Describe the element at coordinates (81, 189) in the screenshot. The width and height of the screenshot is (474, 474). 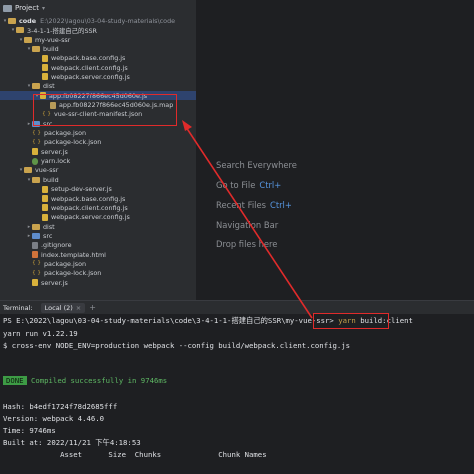
I see `tree-item-label: setup-dev-server.js` at that location.